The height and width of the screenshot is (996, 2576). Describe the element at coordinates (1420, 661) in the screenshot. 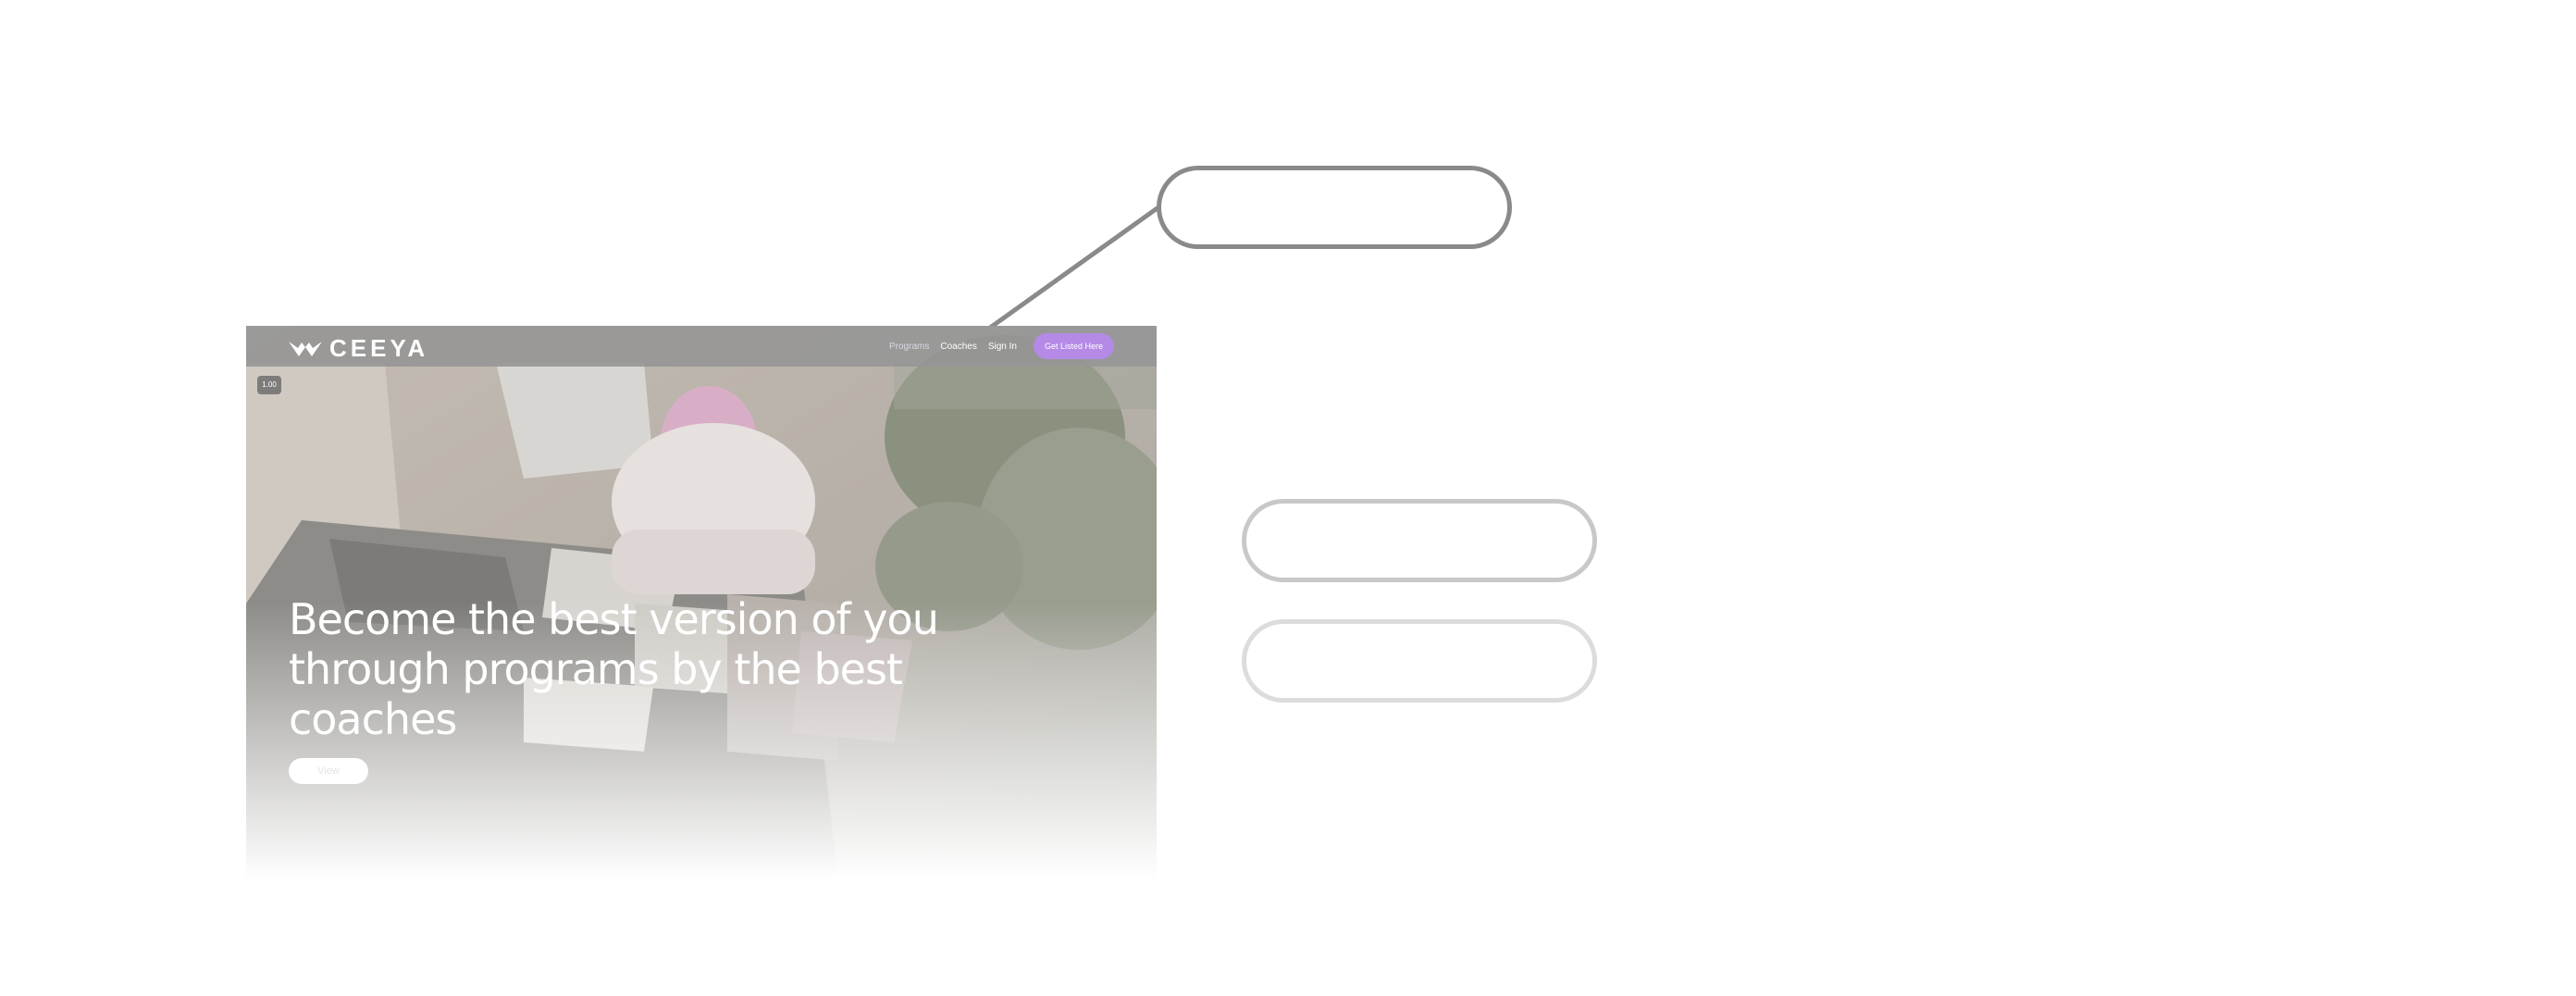

I see `callout-bottom` at that location.